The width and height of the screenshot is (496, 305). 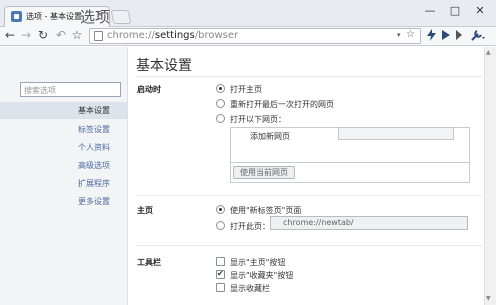 I want to click on url-text: chrome://settings/browser, so click(x=173, y=35).